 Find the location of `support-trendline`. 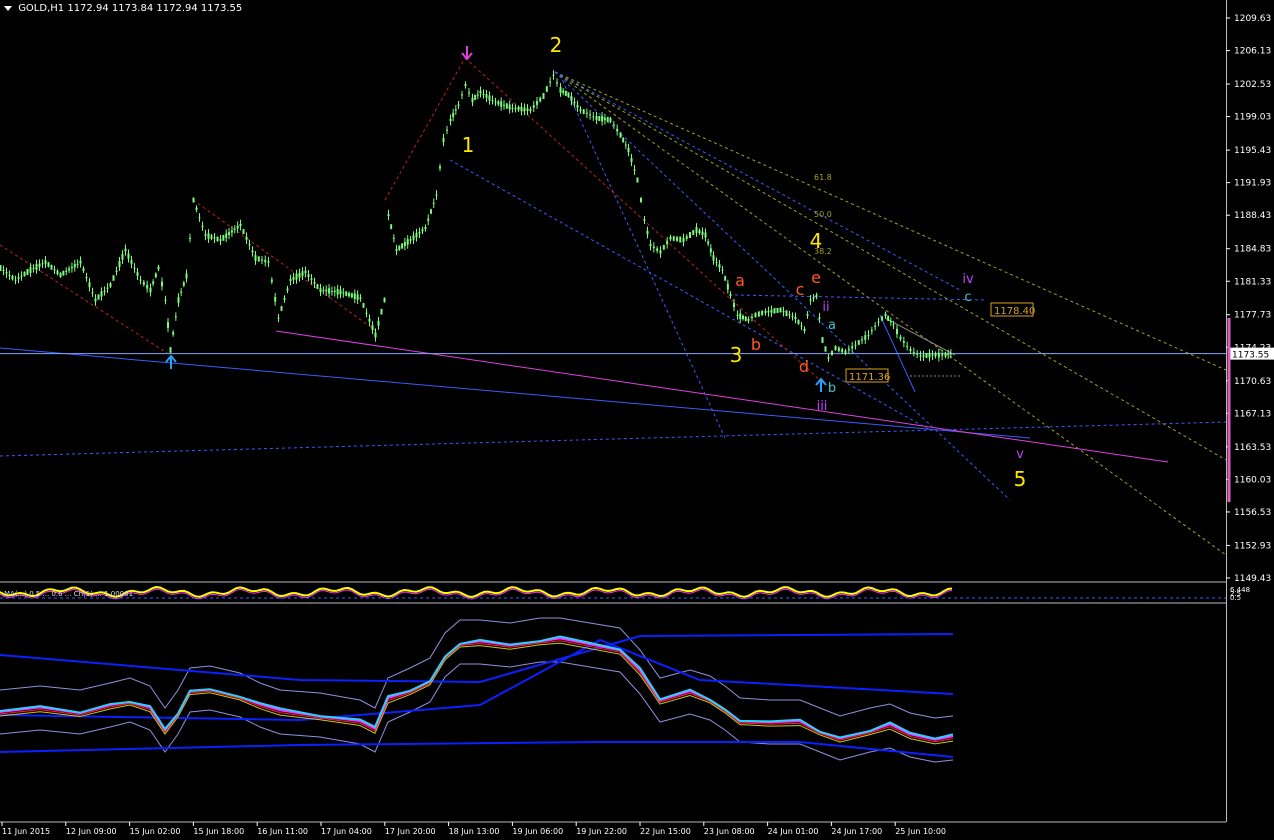

support-trendline is located at coordinates (515, 393).